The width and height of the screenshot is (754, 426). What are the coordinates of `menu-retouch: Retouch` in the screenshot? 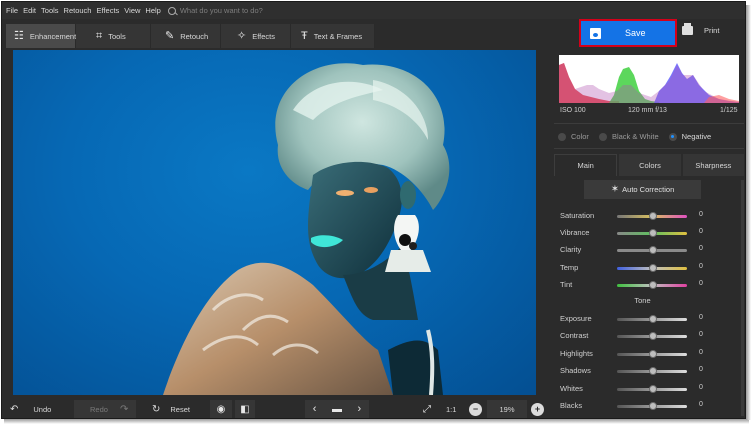 It's located at (78, 10).